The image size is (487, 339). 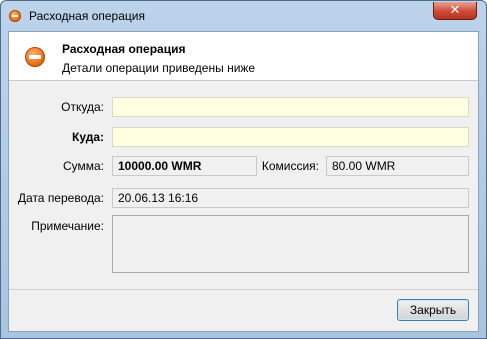 What do you see at coordinates (243, 289) in the screenshot?
I see `footer-divider` at bounding box center [243, 289].